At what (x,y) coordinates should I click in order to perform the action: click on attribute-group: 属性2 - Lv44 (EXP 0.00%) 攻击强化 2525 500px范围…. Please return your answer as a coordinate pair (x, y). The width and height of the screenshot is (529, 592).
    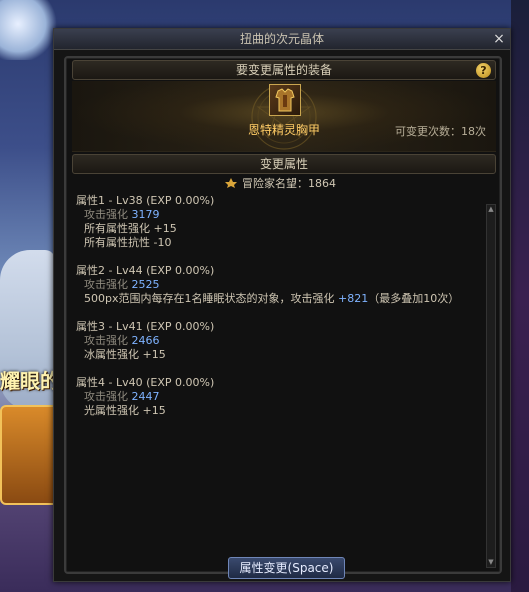
    Looking at the image, I should click on (280, 285).